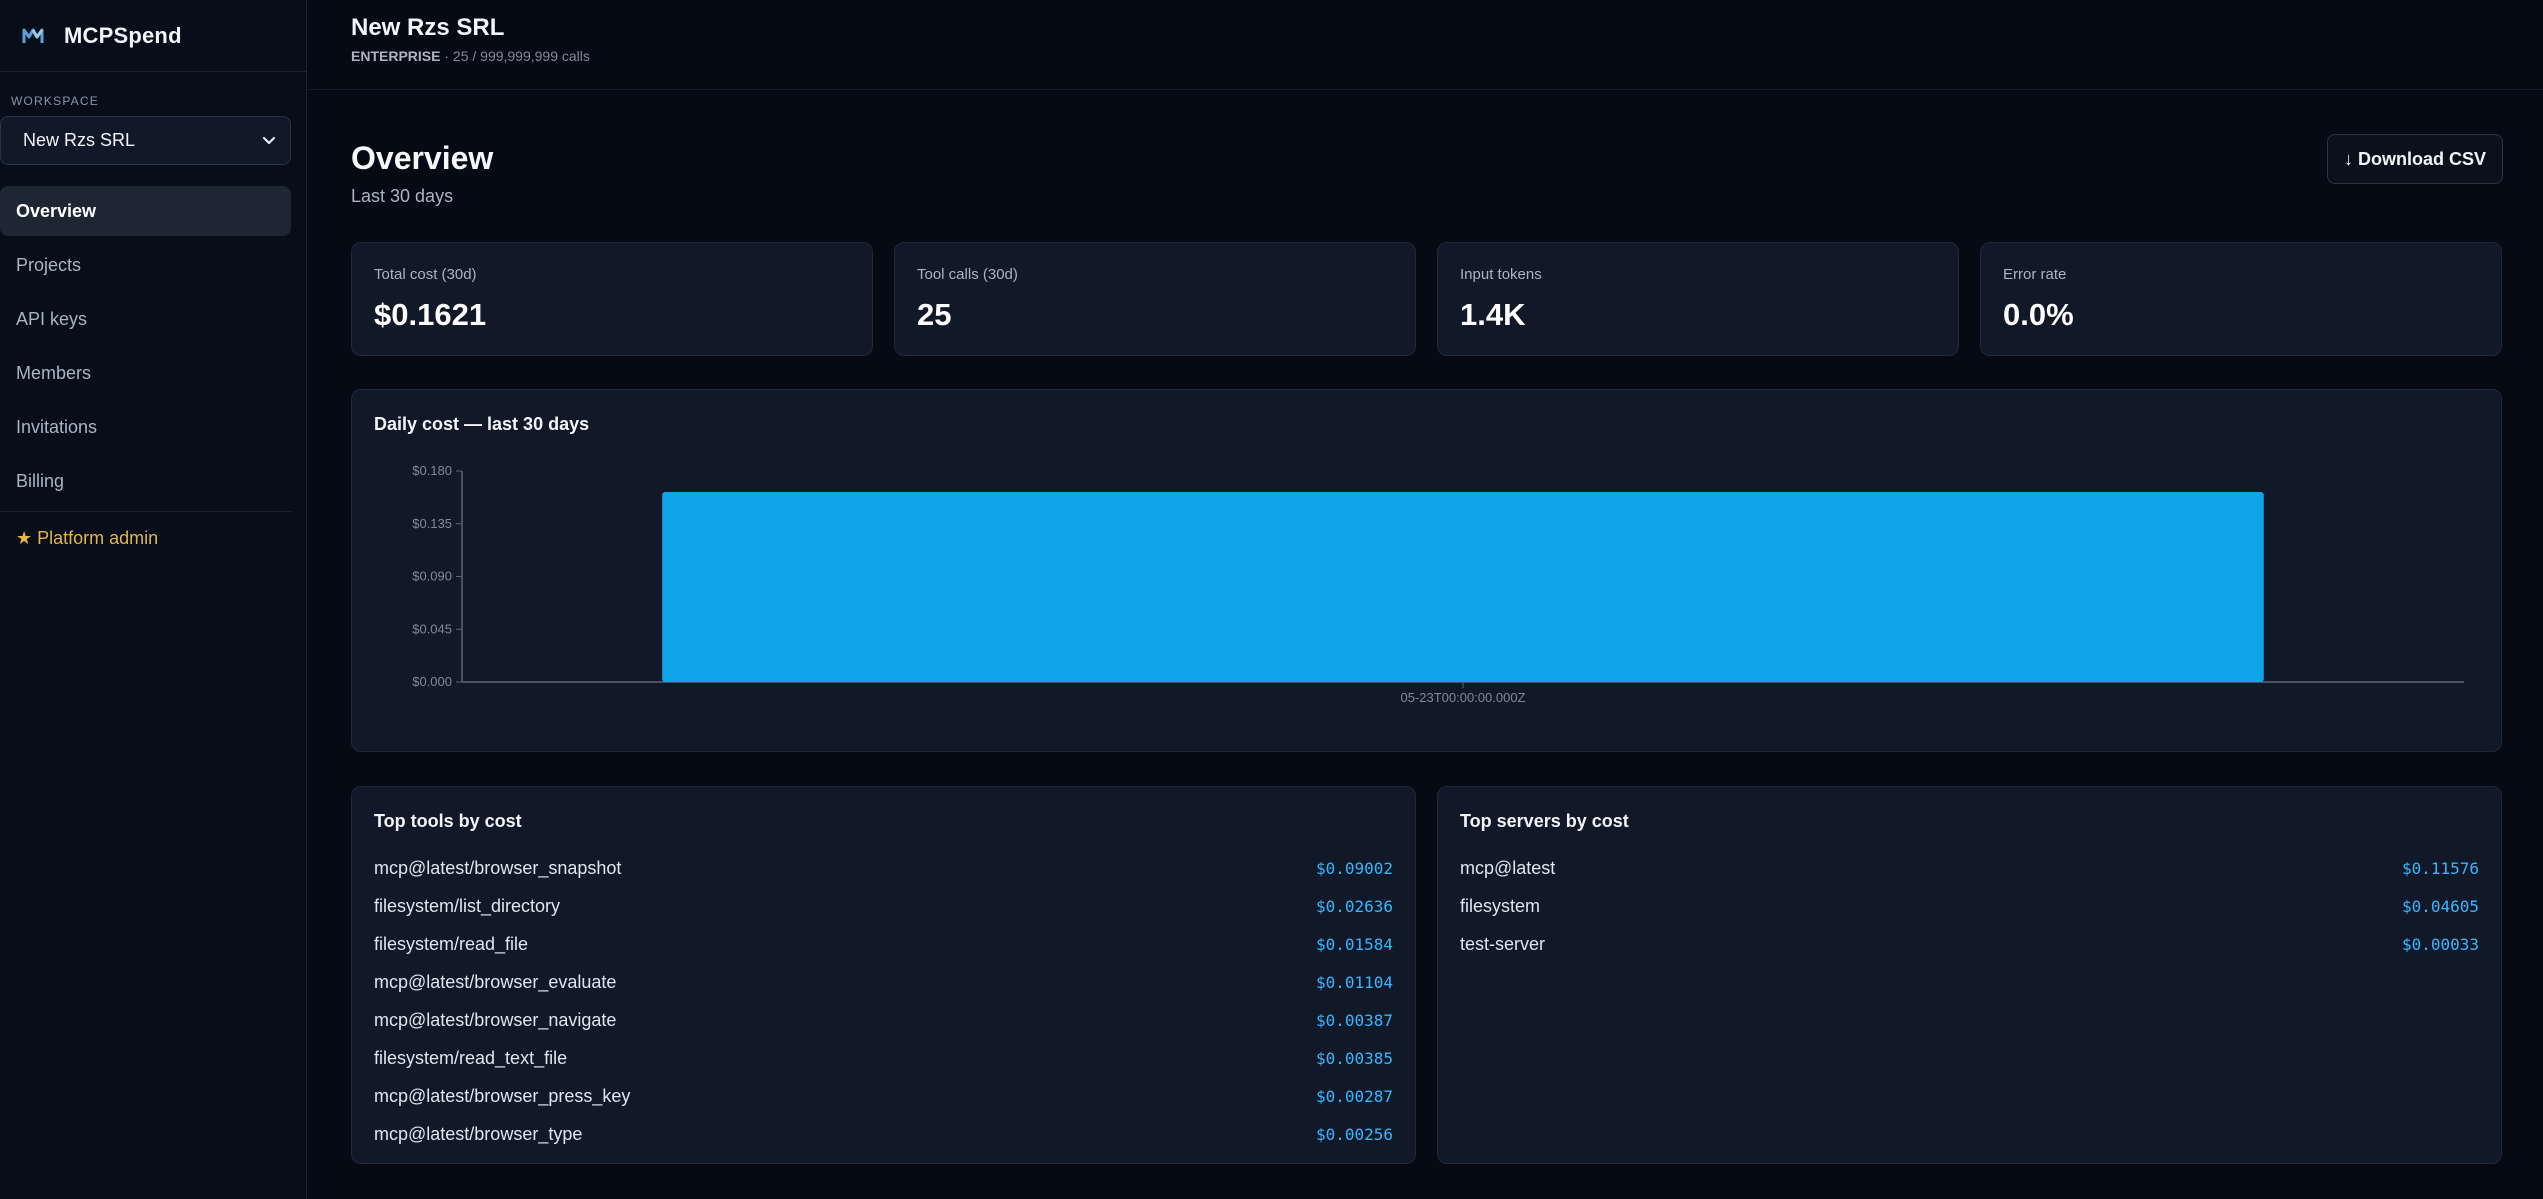 This screenshot has width=2543, height=1199. Describe the element at coordinates (55, 101) in the screenshot. I see `workspace-label: WORKSPACE` at that location.